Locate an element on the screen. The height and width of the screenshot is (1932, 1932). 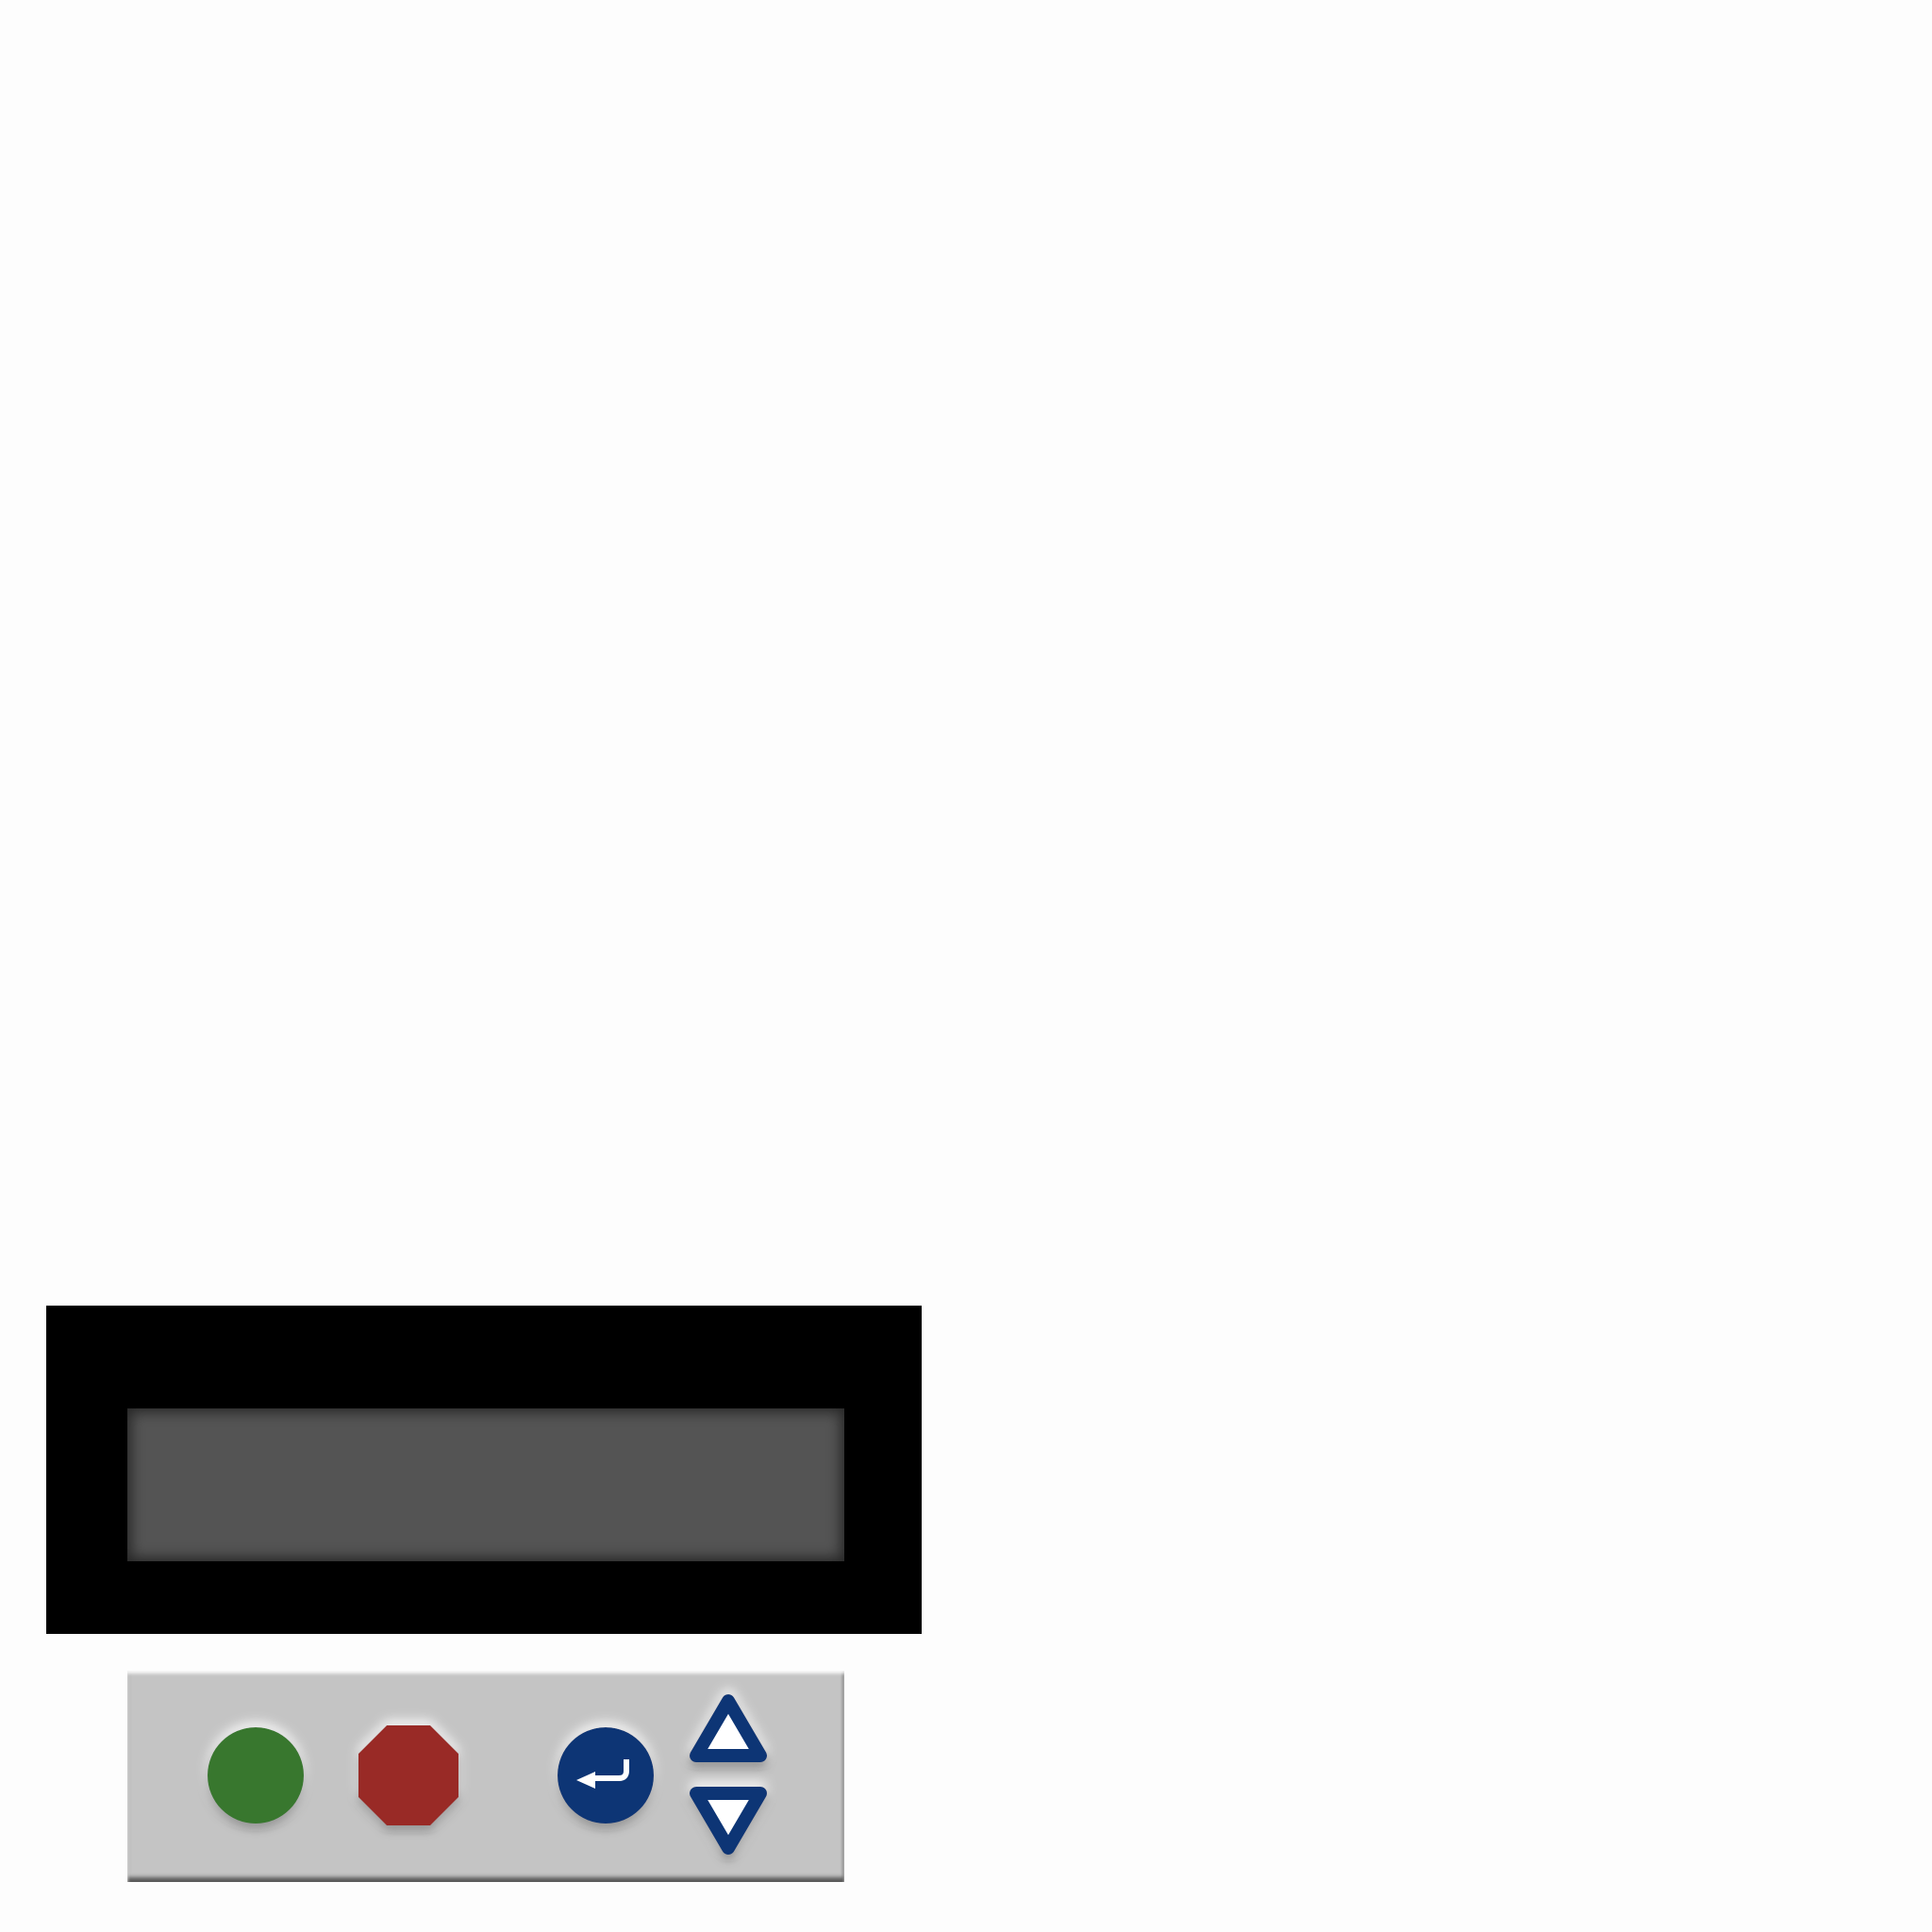
down-button is located at coordinates (729, 1818).